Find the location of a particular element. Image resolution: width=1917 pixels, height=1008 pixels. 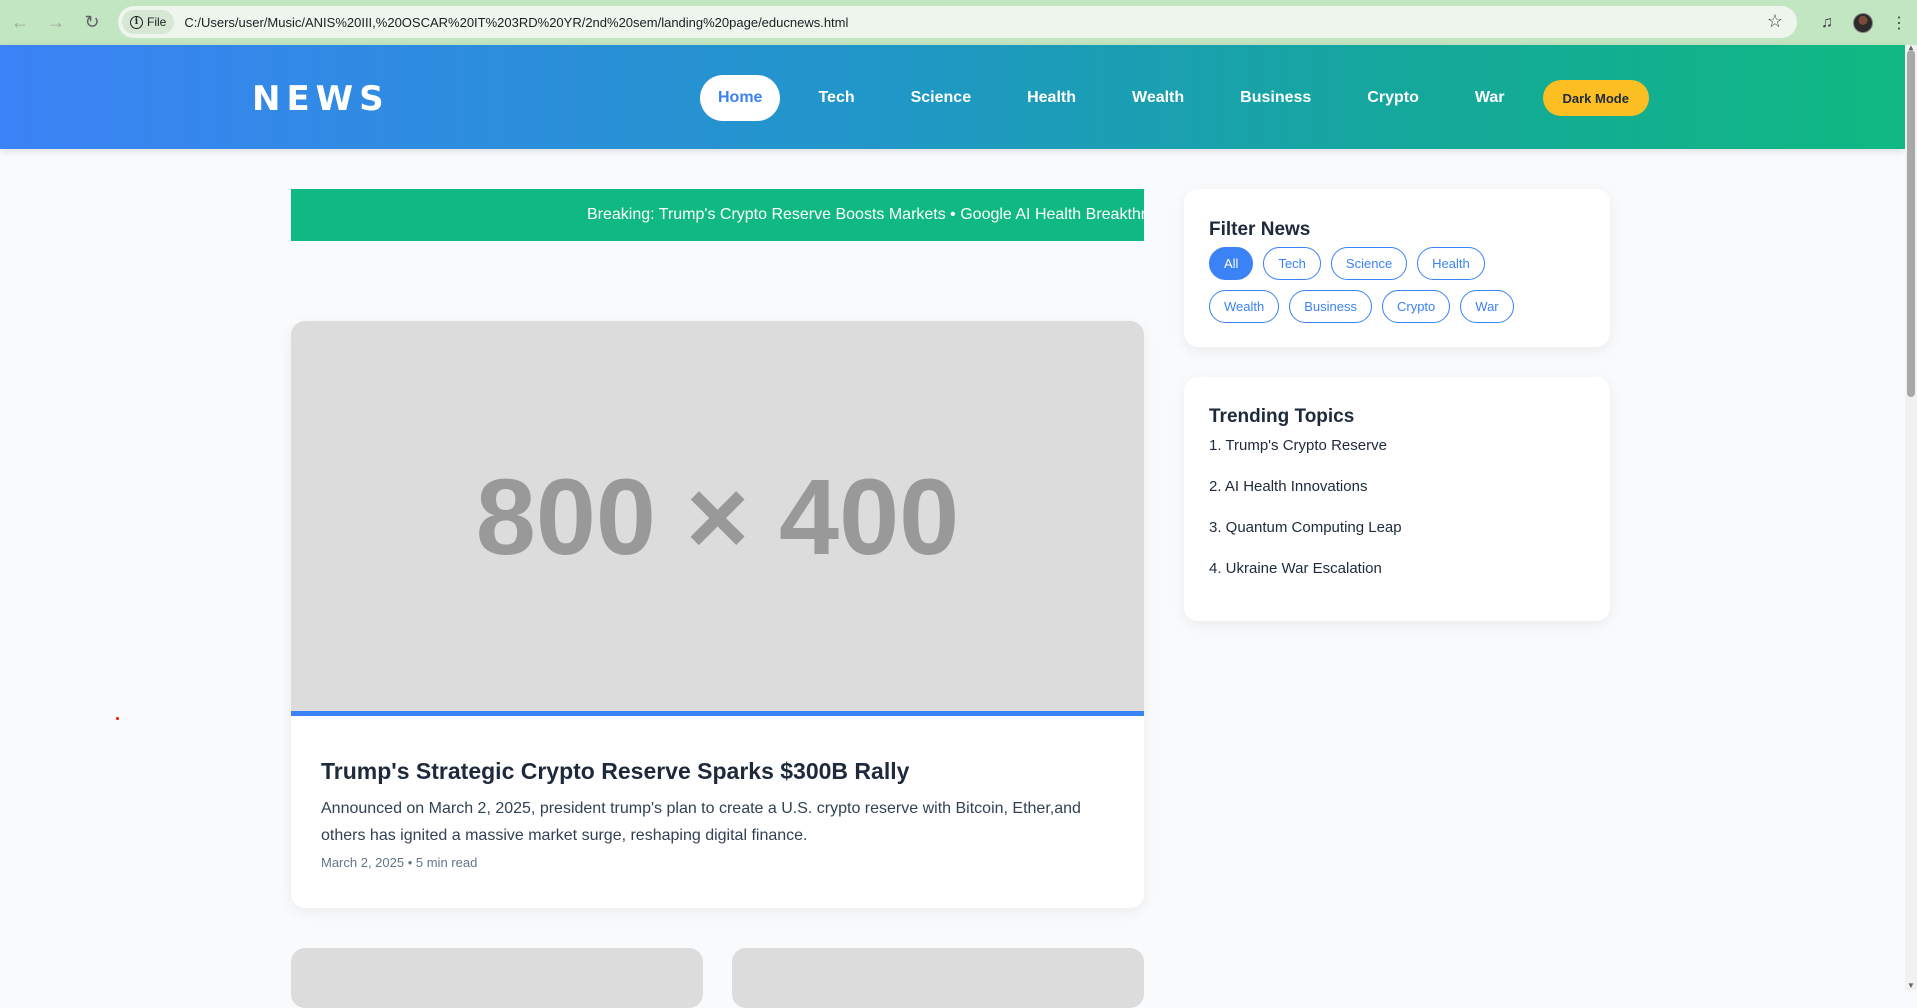

nav-crypto: Crypto is located at coordinates (1393, 98).